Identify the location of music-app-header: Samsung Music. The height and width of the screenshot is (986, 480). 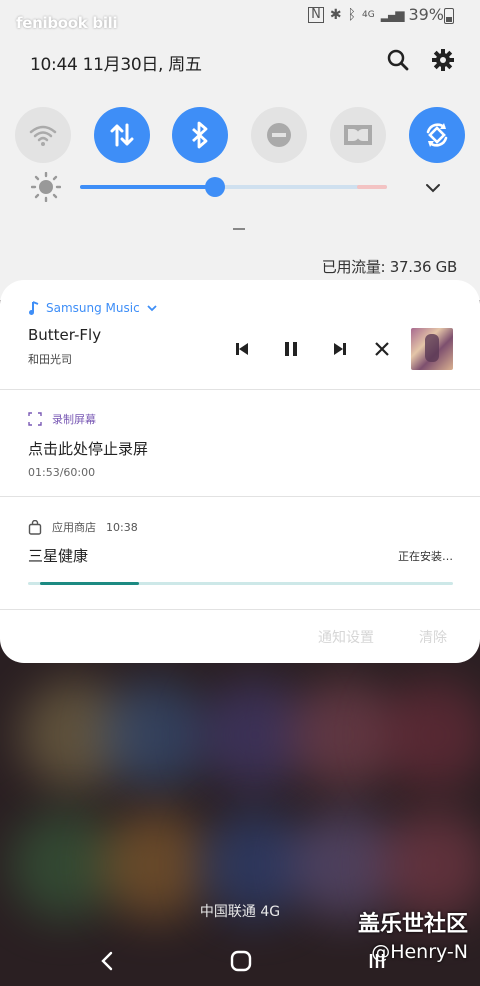
(93, 308).